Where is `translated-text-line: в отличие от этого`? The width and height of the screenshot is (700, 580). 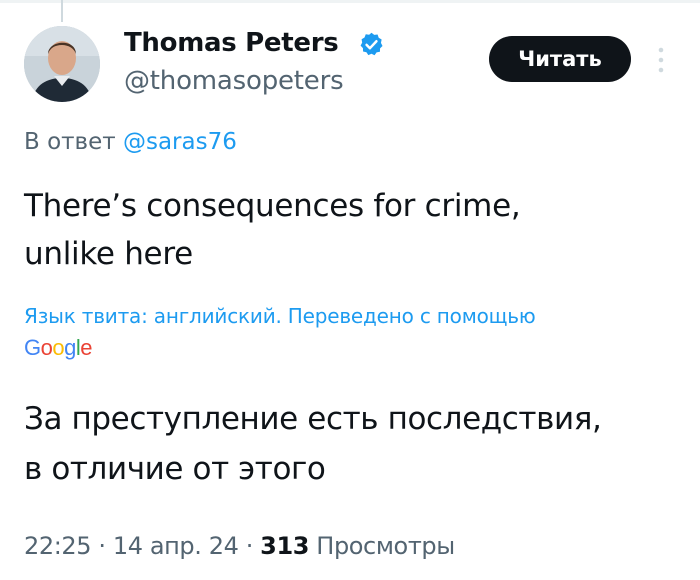
translated-text-line: в отличие от этого is located at coordinates (175, 469).